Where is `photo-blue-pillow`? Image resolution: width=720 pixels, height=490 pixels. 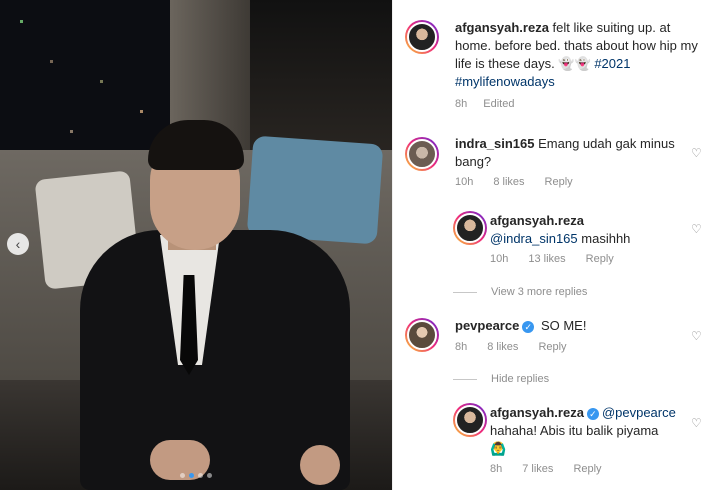
photo-blue-pillow is located at coordinates (315, 190).